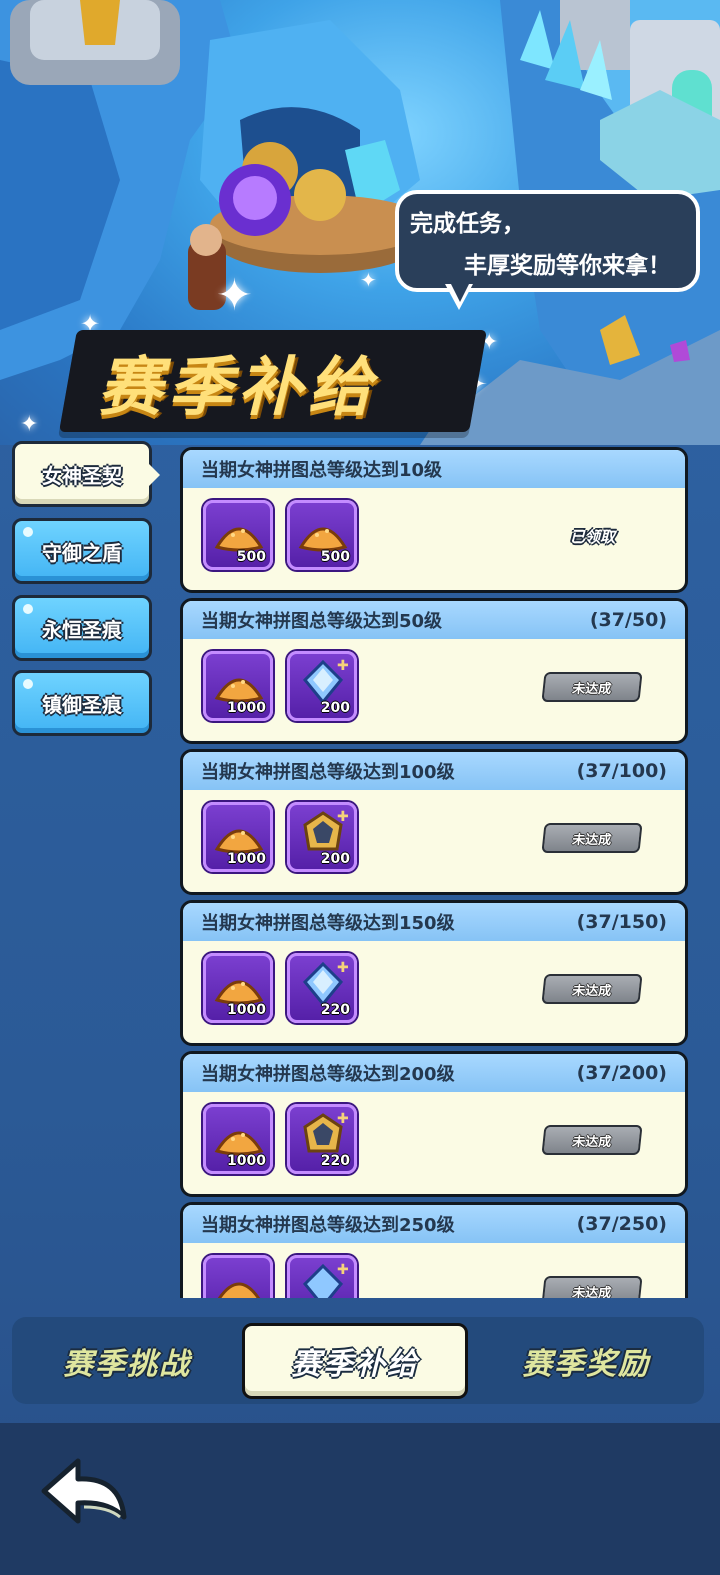  I want to click on side-tab-guard-shield: 守御之盾, so click(82, 551).